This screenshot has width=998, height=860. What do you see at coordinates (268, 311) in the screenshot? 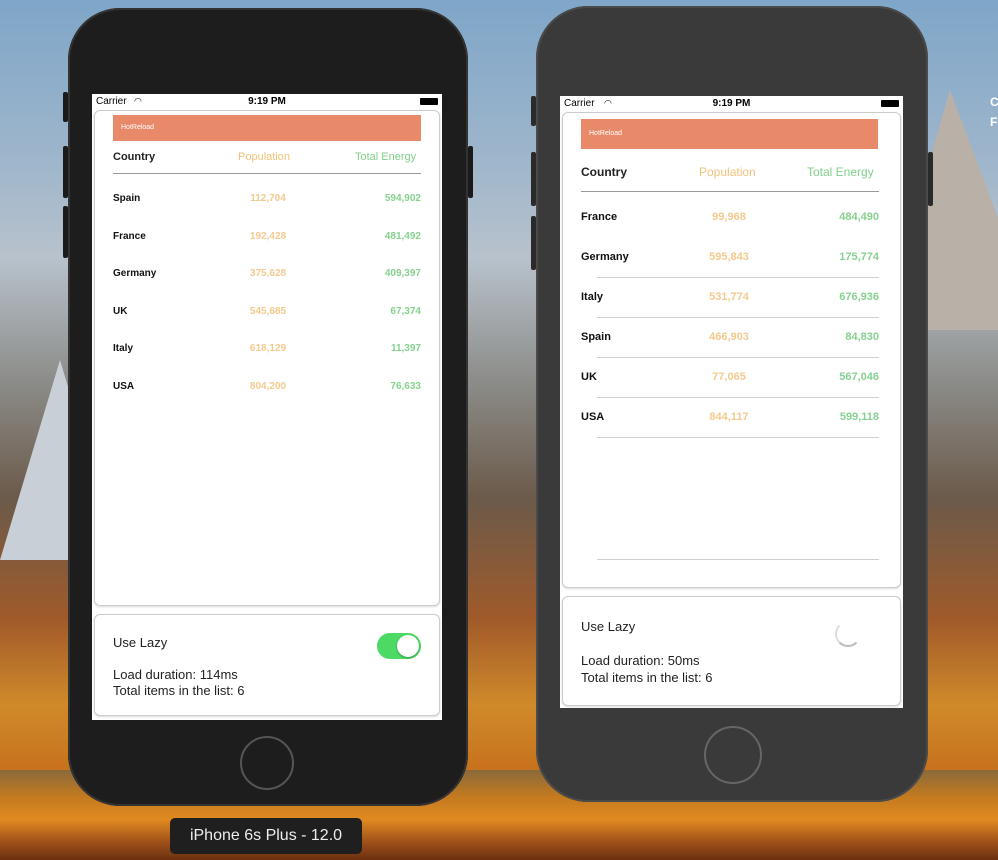
I see `cell-population: 545,685` at bounding box center [268, 311].